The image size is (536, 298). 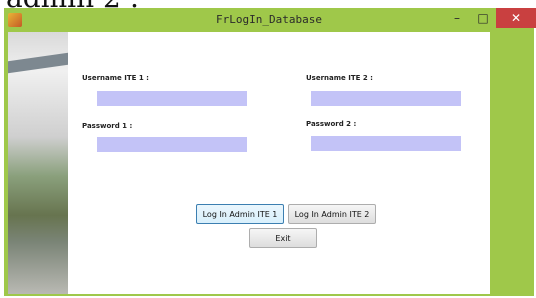 What do you see at coordinates (457, 18) in the screenshot?
I see `minimize-button: –` at bounding box center [457, 18].